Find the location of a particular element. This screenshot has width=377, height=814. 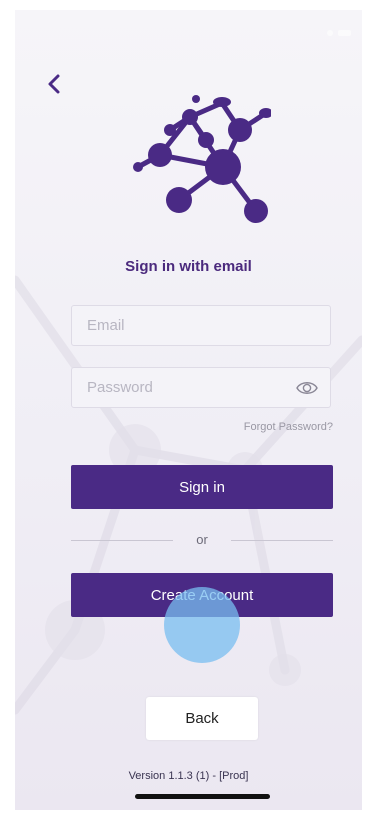

status-bar-icons is located at coordinates (339, 33).